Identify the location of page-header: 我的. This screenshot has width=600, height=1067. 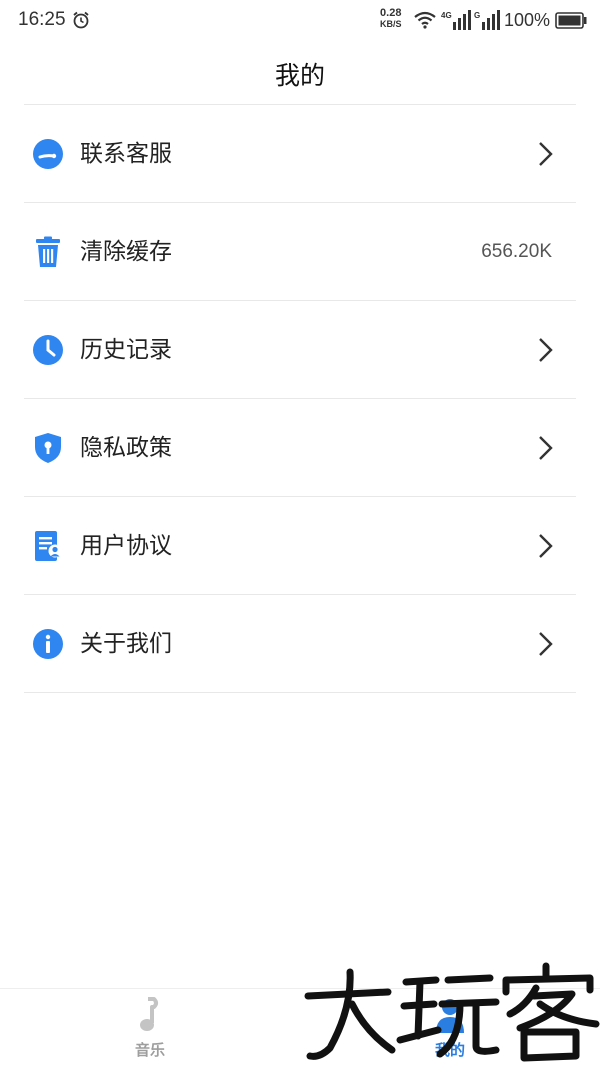
(300, 73).